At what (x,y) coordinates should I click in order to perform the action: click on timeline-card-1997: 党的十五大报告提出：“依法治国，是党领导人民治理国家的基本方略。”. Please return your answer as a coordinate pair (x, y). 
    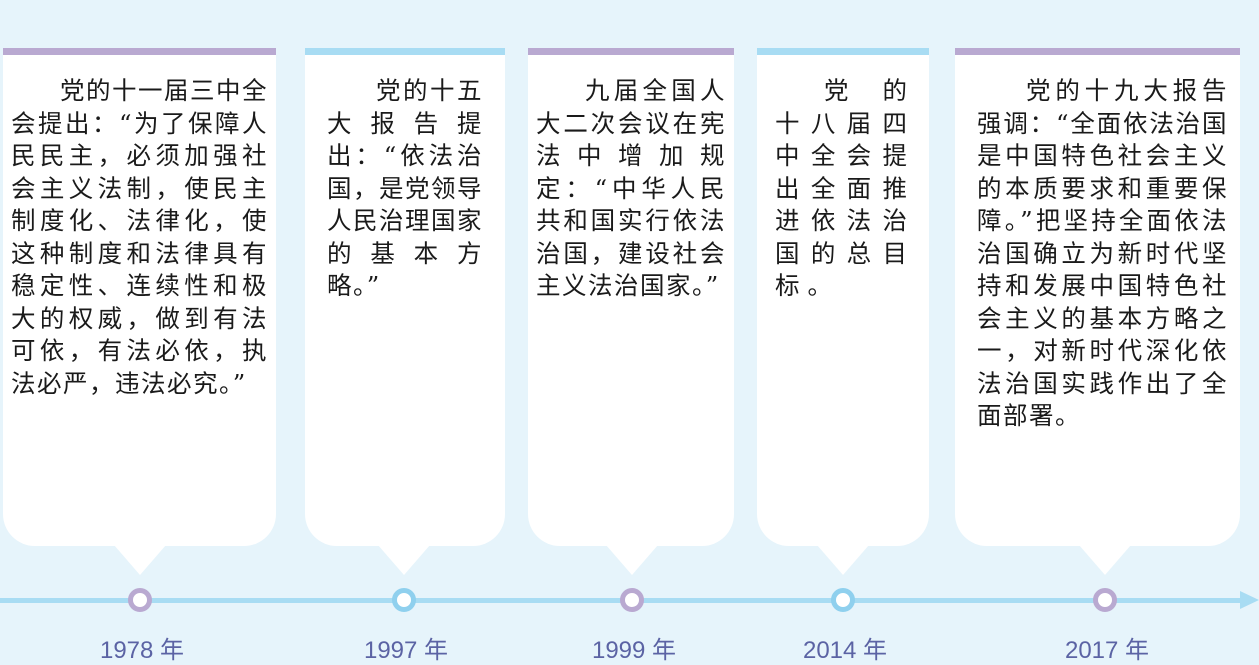
    Looking at the image, I should click on (405, 297).